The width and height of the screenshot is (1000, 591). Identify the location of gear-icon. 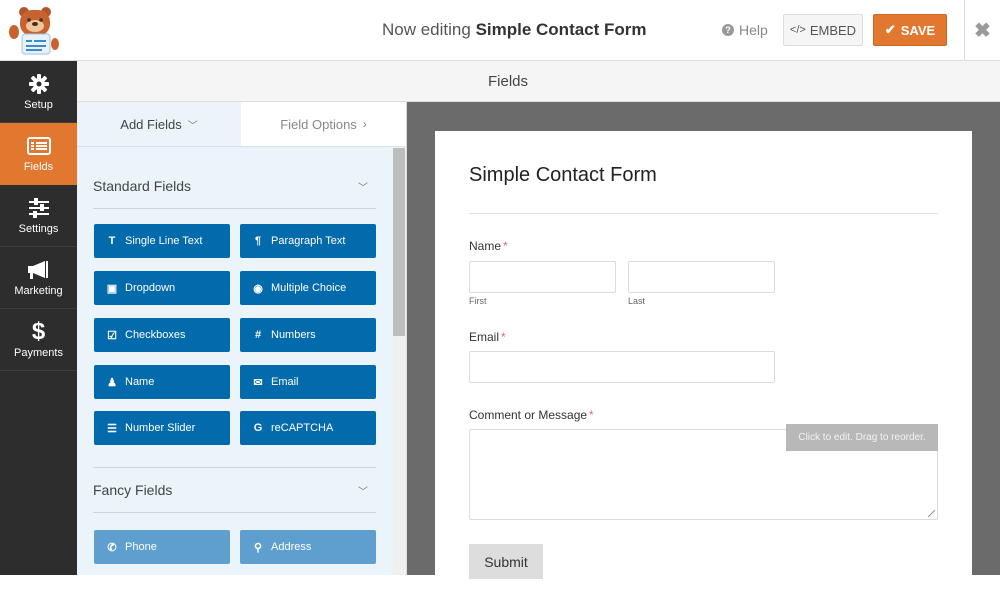
(38, 84).